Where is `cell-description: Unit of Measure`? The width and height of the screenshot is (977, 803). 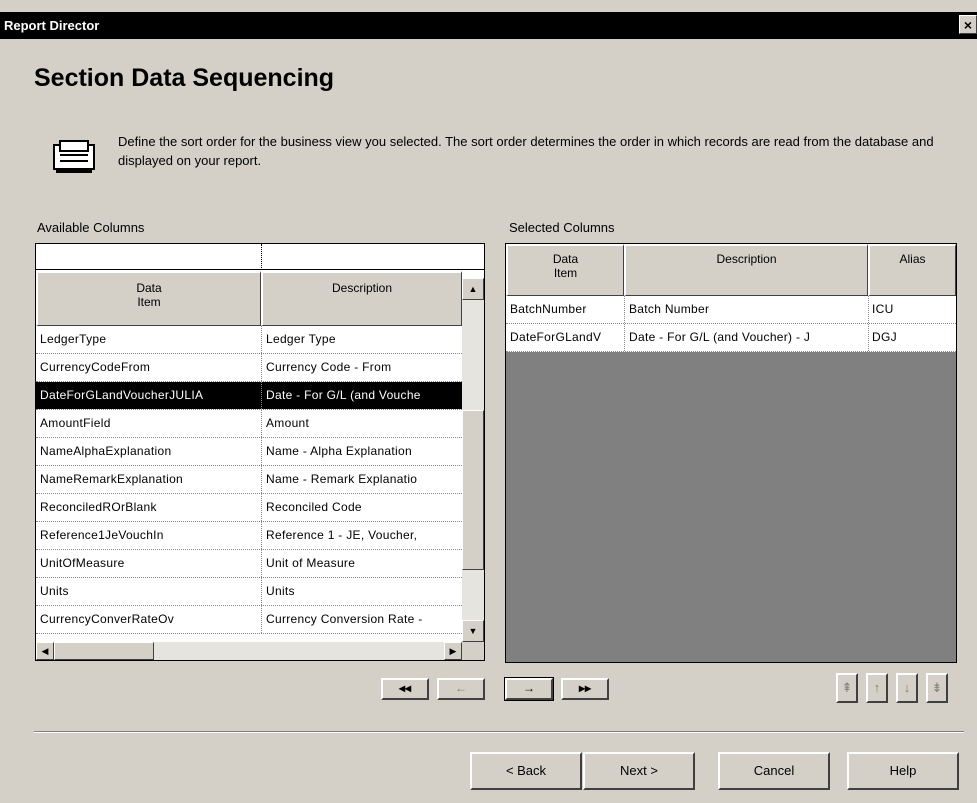 cell-description: Unit of Measure is located at coordinates (361, 563).